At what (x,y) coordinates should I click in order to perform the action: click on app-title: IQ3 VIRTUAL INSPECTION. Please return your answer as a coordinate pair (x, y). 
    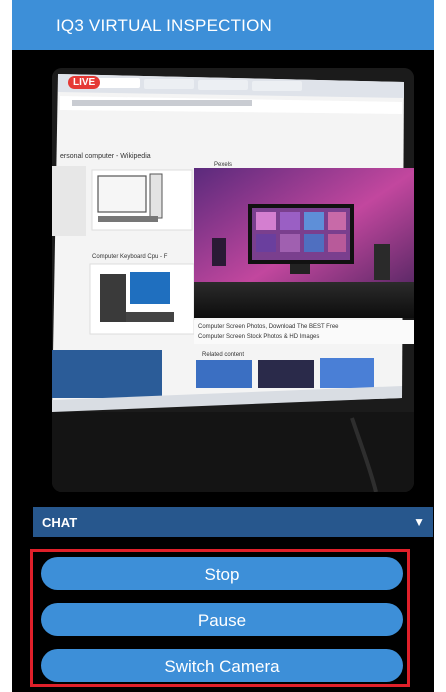
    Looking at the image, I should click on (164, 25).